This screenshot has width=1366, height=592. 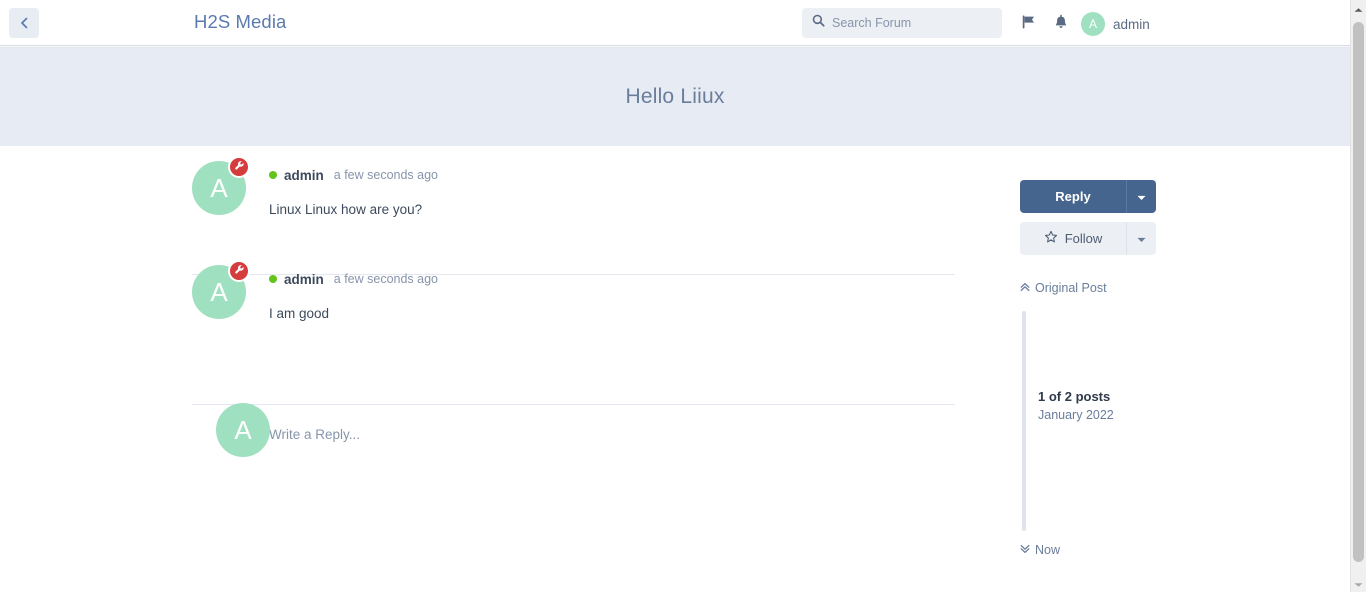 What do you see at coordinates (1048, 550) in the screenshot?
I see `scrubber-bottom-label: Now` at bounding box center [1048, 550].